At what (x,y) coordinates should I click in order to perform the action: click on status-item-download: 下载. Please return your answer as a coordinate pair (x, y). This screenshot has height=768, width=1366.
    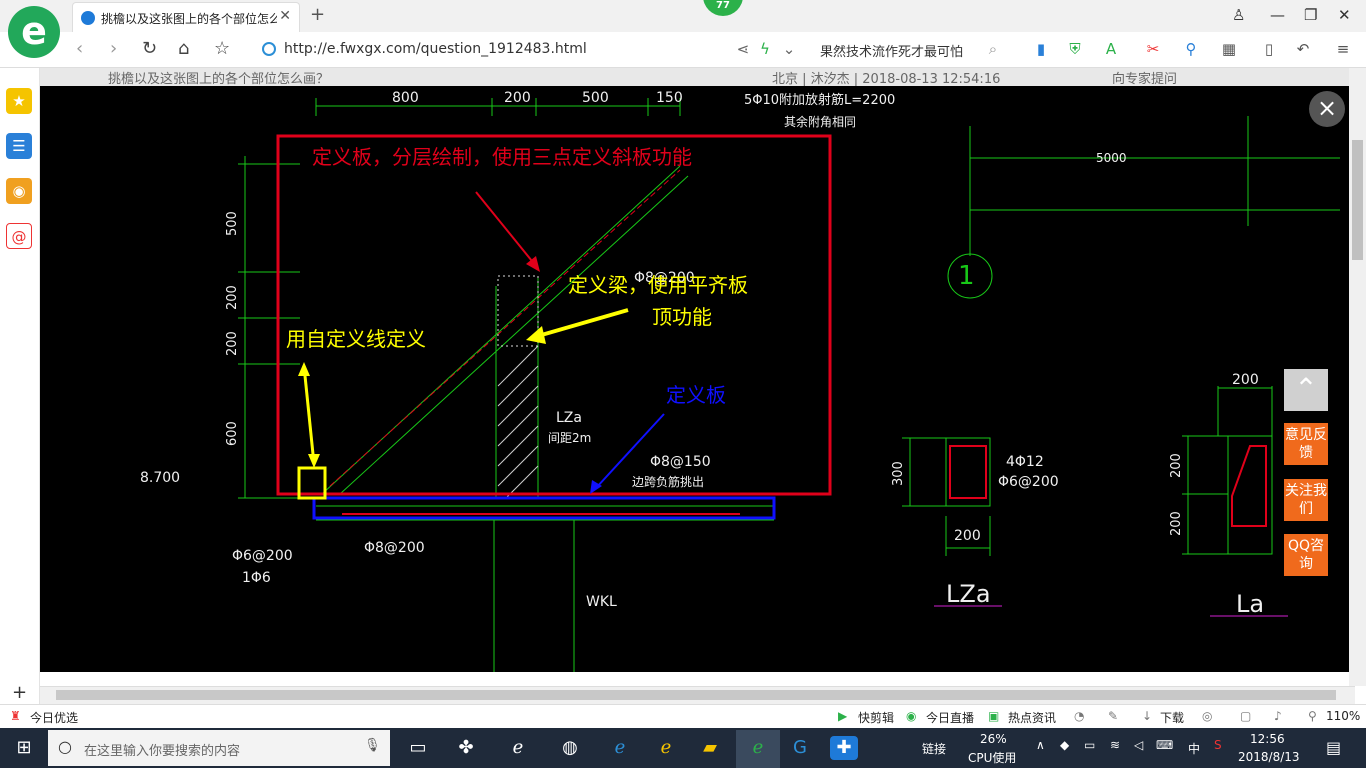
    Looking at the image, I should click on (1172, 717).